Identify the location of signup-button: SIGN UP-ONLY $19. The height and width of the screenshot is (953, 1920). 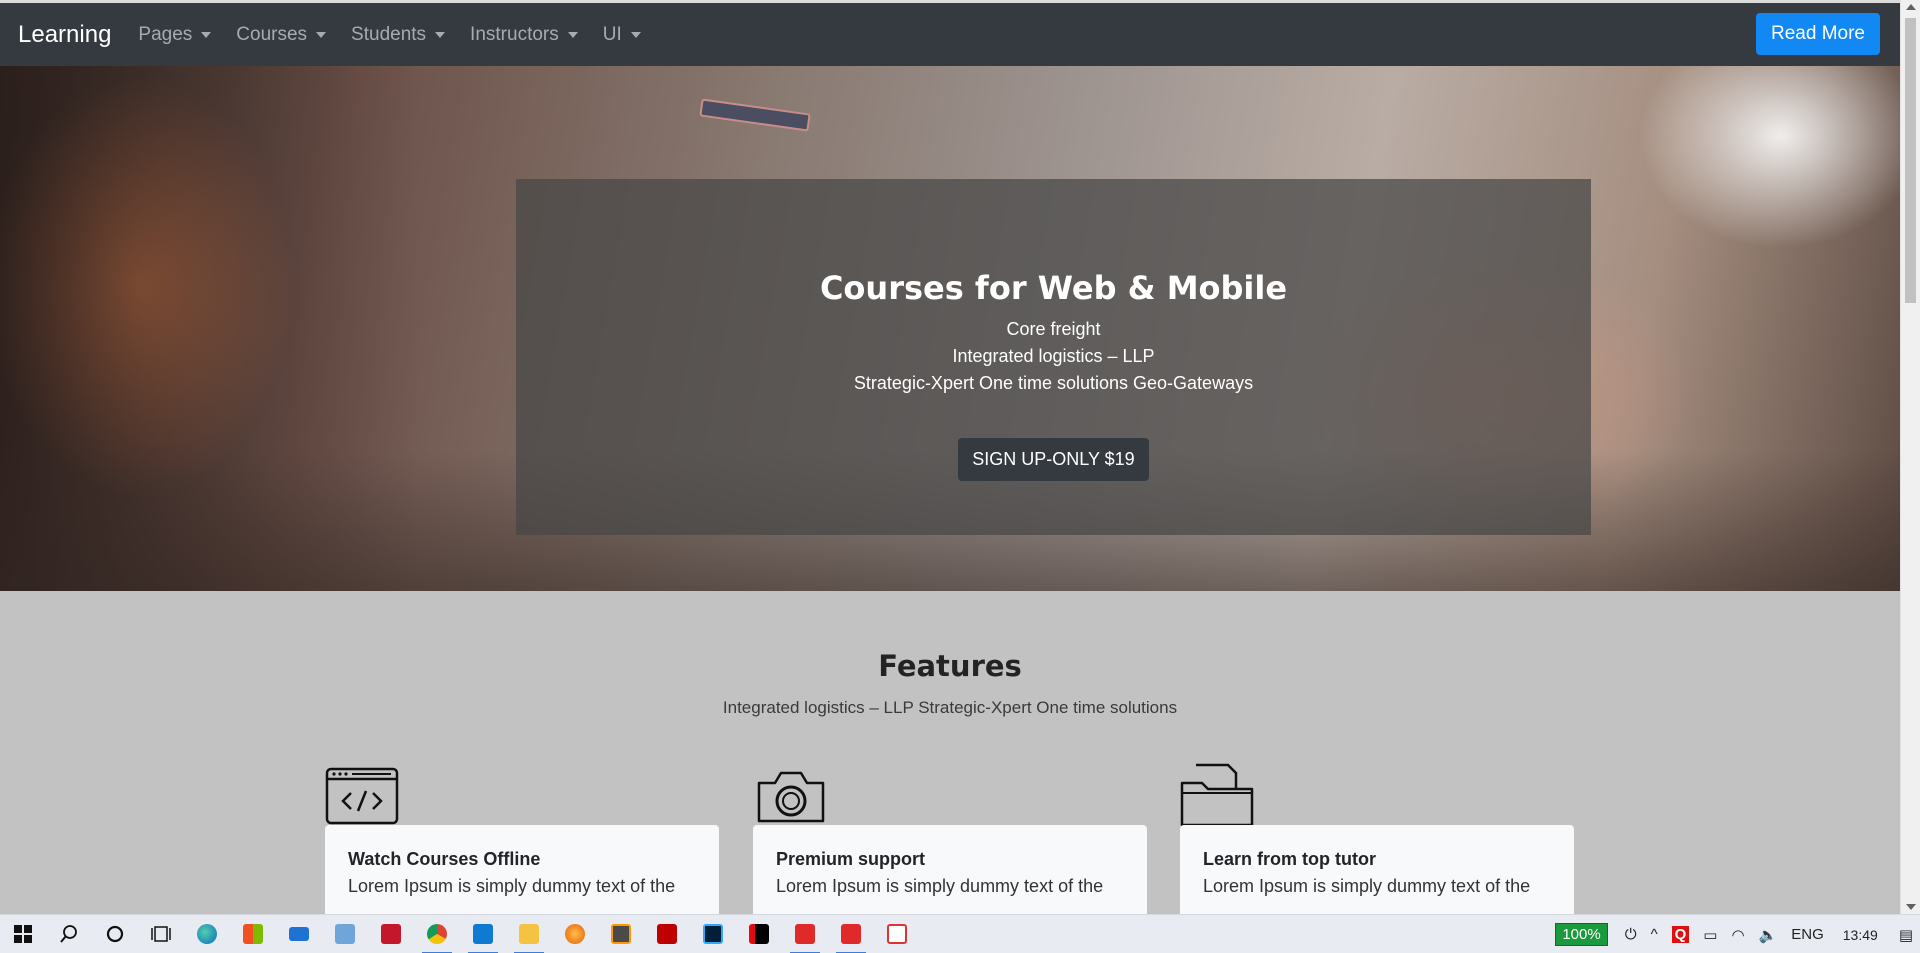
(1053, 459).